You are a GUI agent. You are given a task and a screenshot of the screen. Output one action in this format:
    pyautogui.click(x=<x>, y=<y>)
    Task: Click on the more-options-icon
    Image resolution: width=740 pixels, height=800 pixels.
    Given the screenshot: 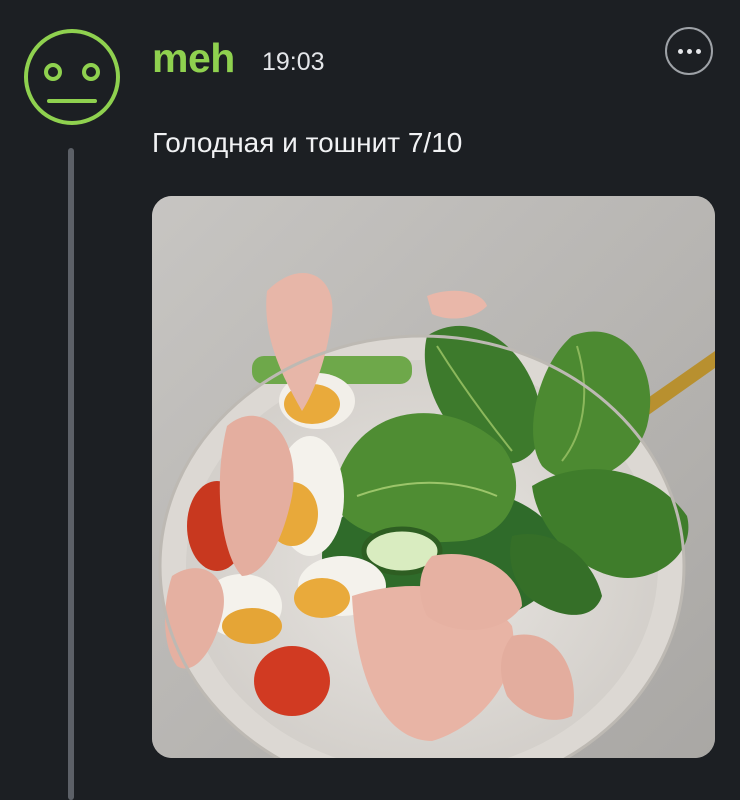 What is the action you would take?
    pyautogui.click(x=680, y=51)
    